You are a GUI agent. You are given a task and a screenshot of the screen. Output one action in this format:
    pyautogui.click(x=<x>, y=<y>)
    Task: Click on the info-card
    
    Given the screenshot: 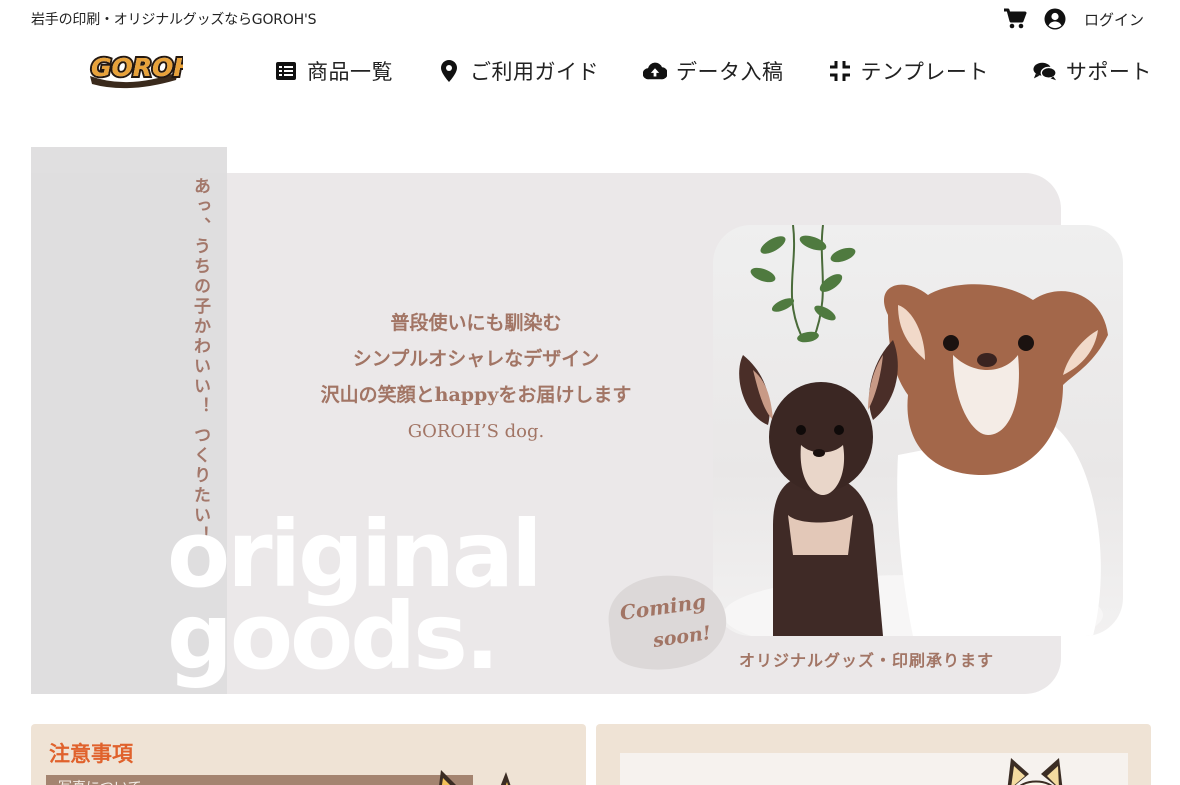 What is the action you would take?
    pyautogui.click(x=873, y=754)
    